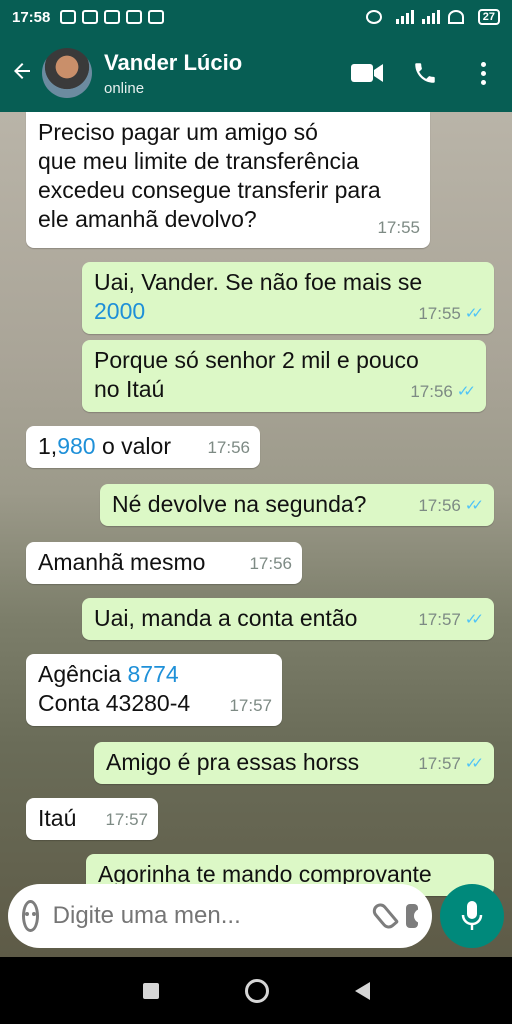  What do you see at coordinates (31, 17) in the screenshot?
I see `status-time: 17:58` at bounding box center [31, 17].